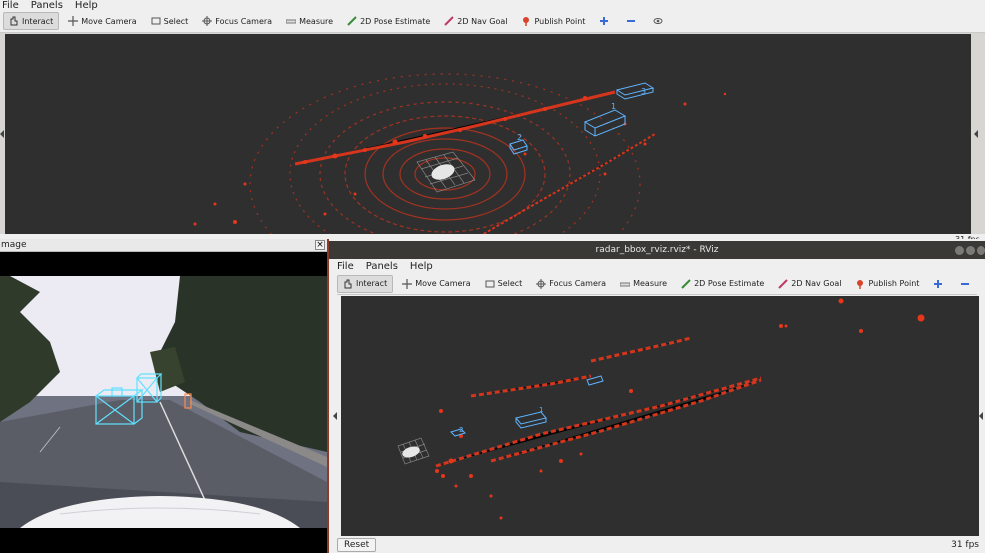  I want to click on bottom-fps: 31 fps, so click(965, 545).